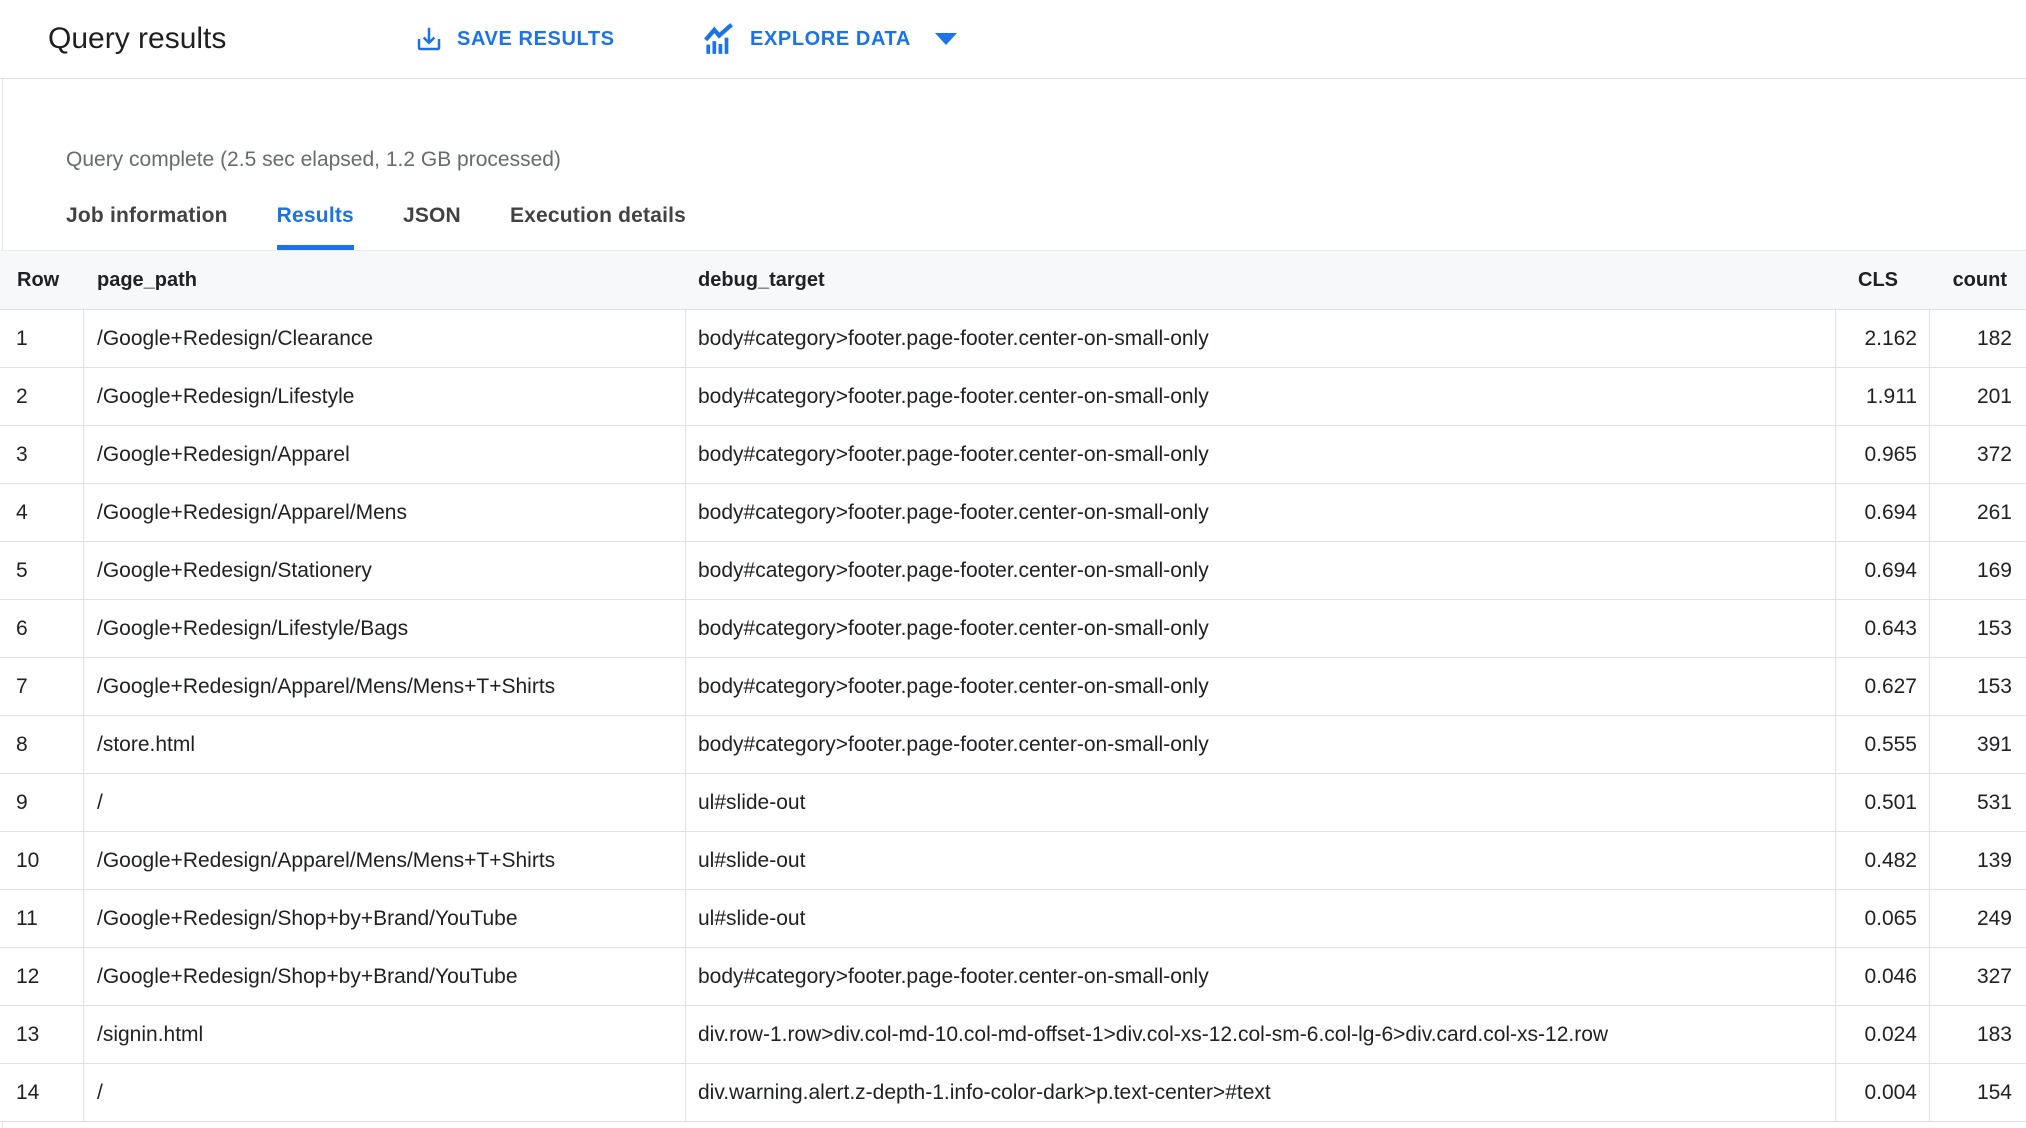 Image resolution: width=2026 pixels, height=1128 pixels. Describe the element at coordinates (1994, 918) in the screenshot. I see `cell-count: 249` at that location.